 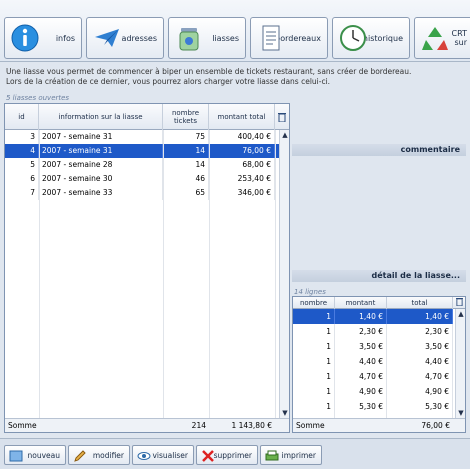 I want to click on detail-footer: Somme 76,00 €, so click(x=379, y=425).